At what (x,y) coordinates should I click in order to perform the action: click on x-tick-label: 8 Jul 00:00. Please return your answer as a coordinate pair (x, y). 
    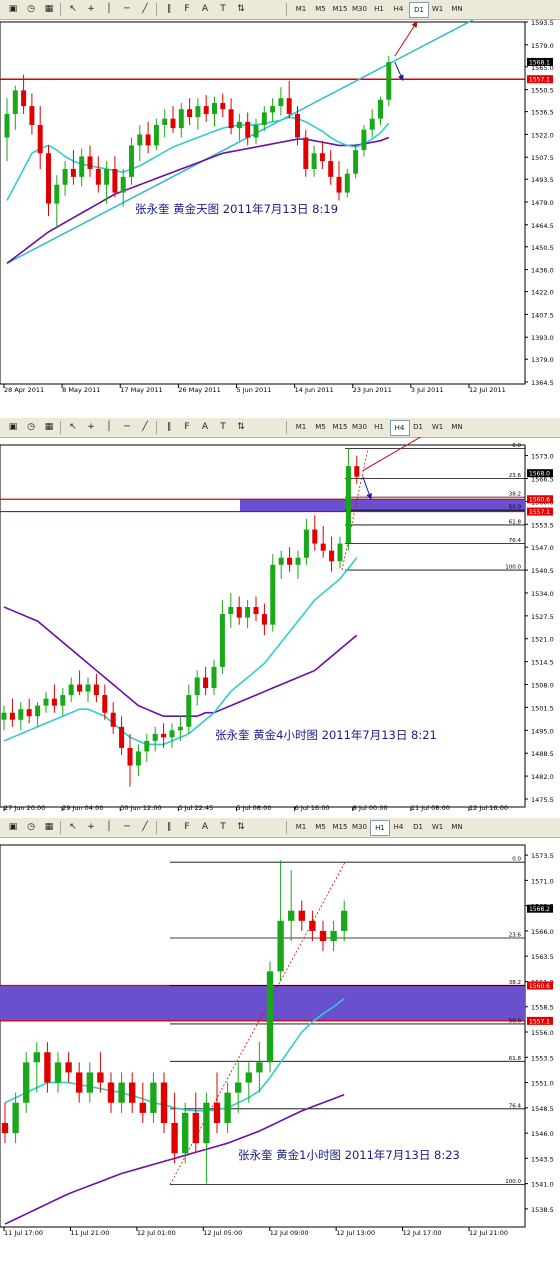
    Looking at the image, I should click on (370, 808).